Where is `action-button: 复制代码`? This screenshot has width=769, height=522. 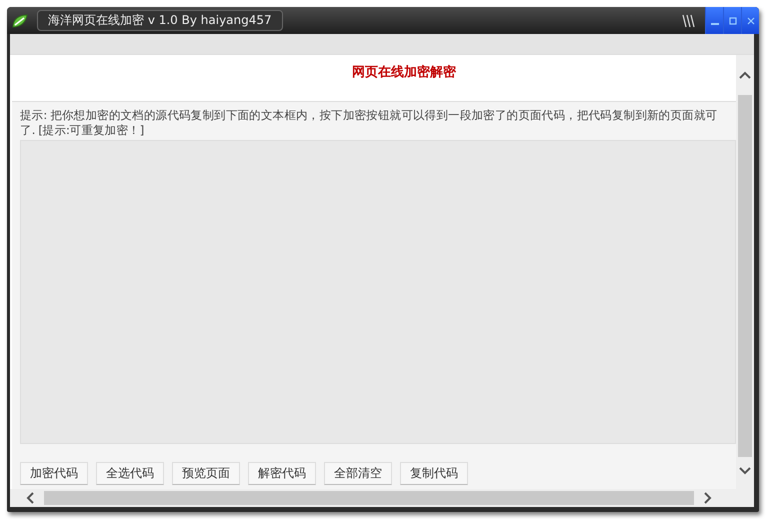 action-button: 复制代码 is located at coordinates (434, 473).